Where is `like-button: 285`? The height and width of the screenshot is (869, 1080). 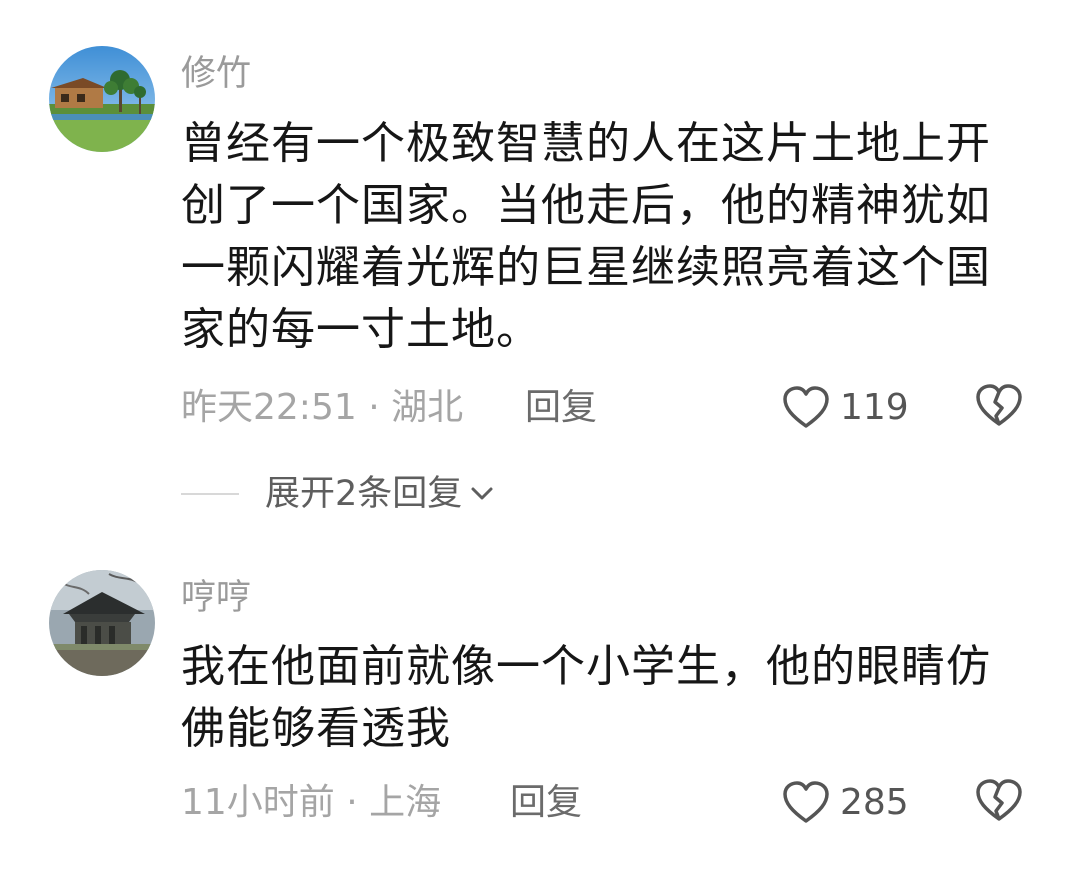 like-button: 285 is located at coordinates (845, 803).